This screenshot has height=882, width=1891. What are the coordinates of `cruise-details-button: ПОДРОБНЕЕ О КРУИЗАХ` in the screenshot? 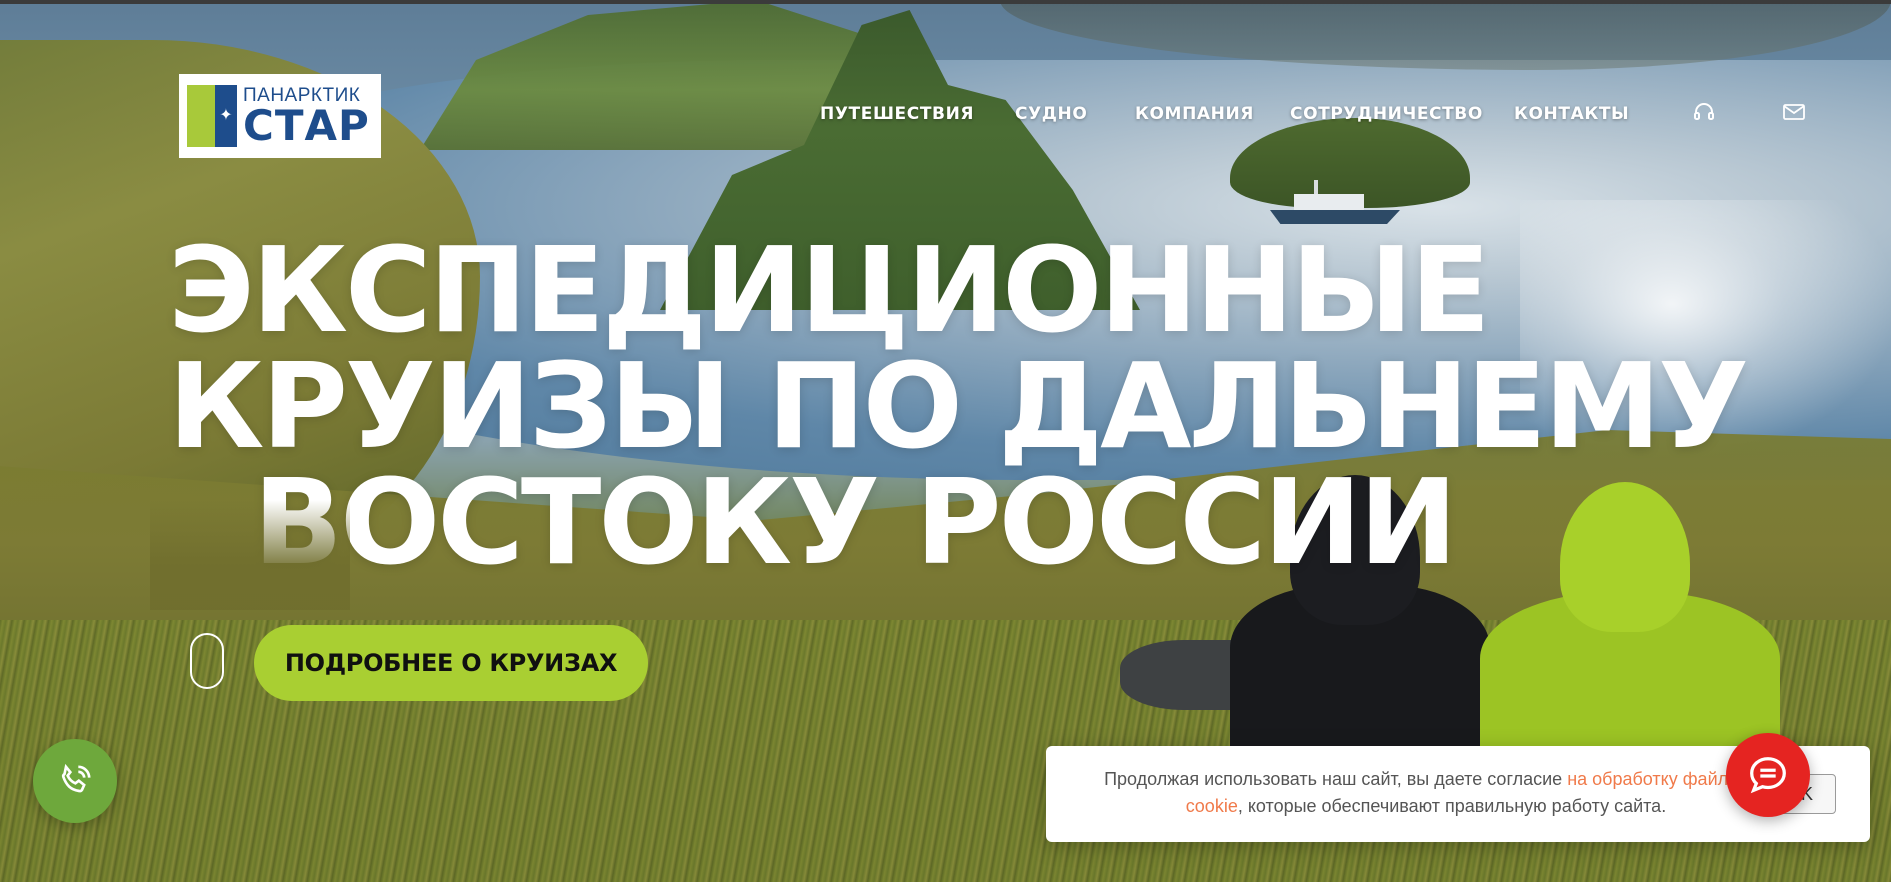 It's located at (451, 663).